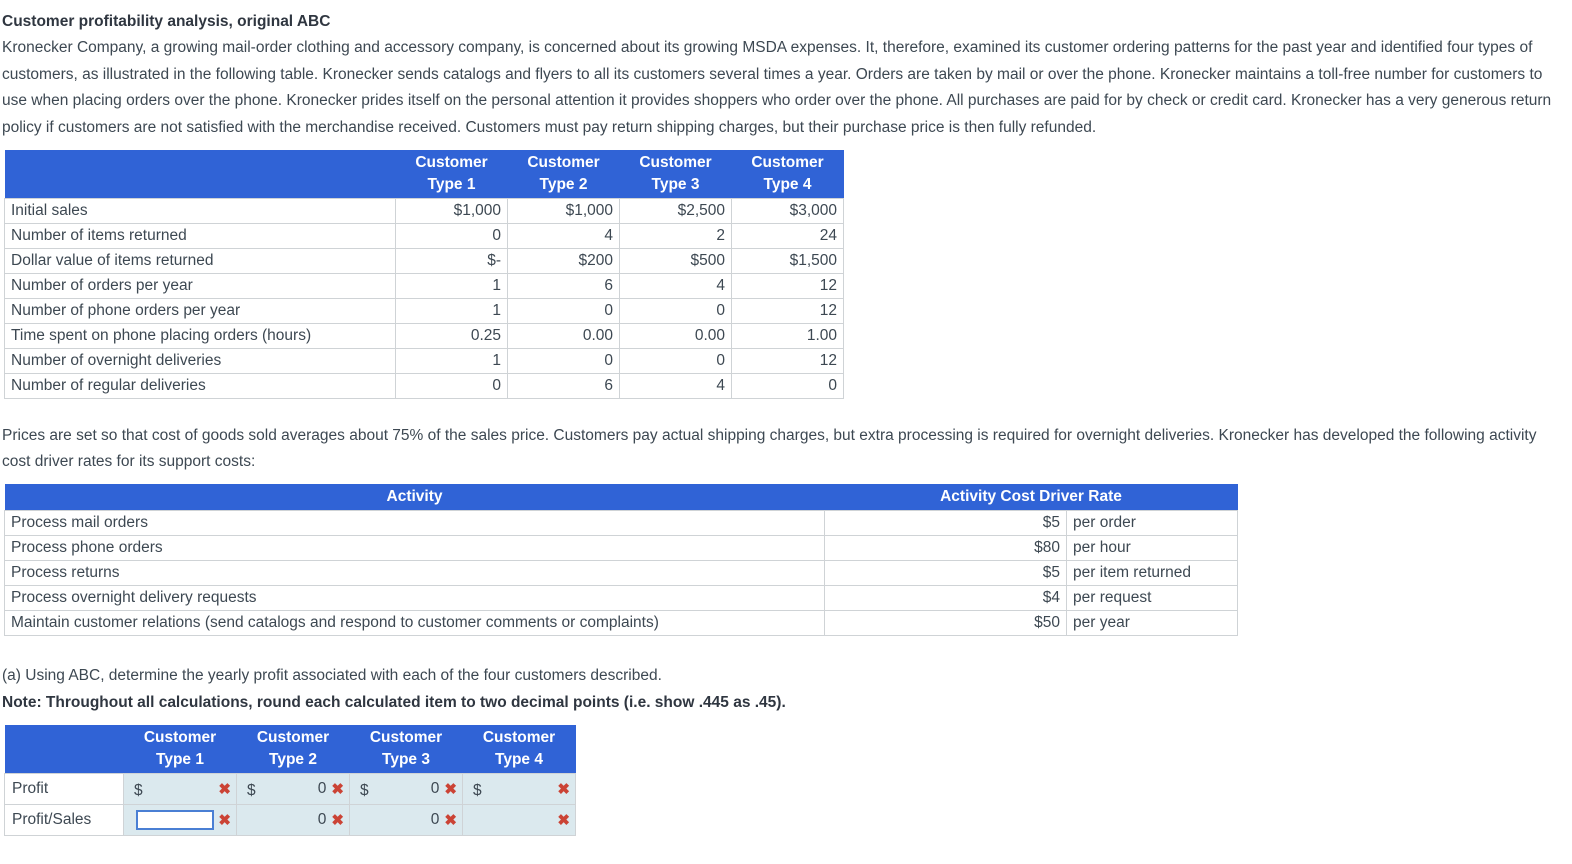 The height and width of the screenshot is (864, 1572). What do you see at coordinates (519, 749) in the screenshot?
I see `answer-column-header-customer-type-4: Customer Type 4` at bounding box center [519, 749].